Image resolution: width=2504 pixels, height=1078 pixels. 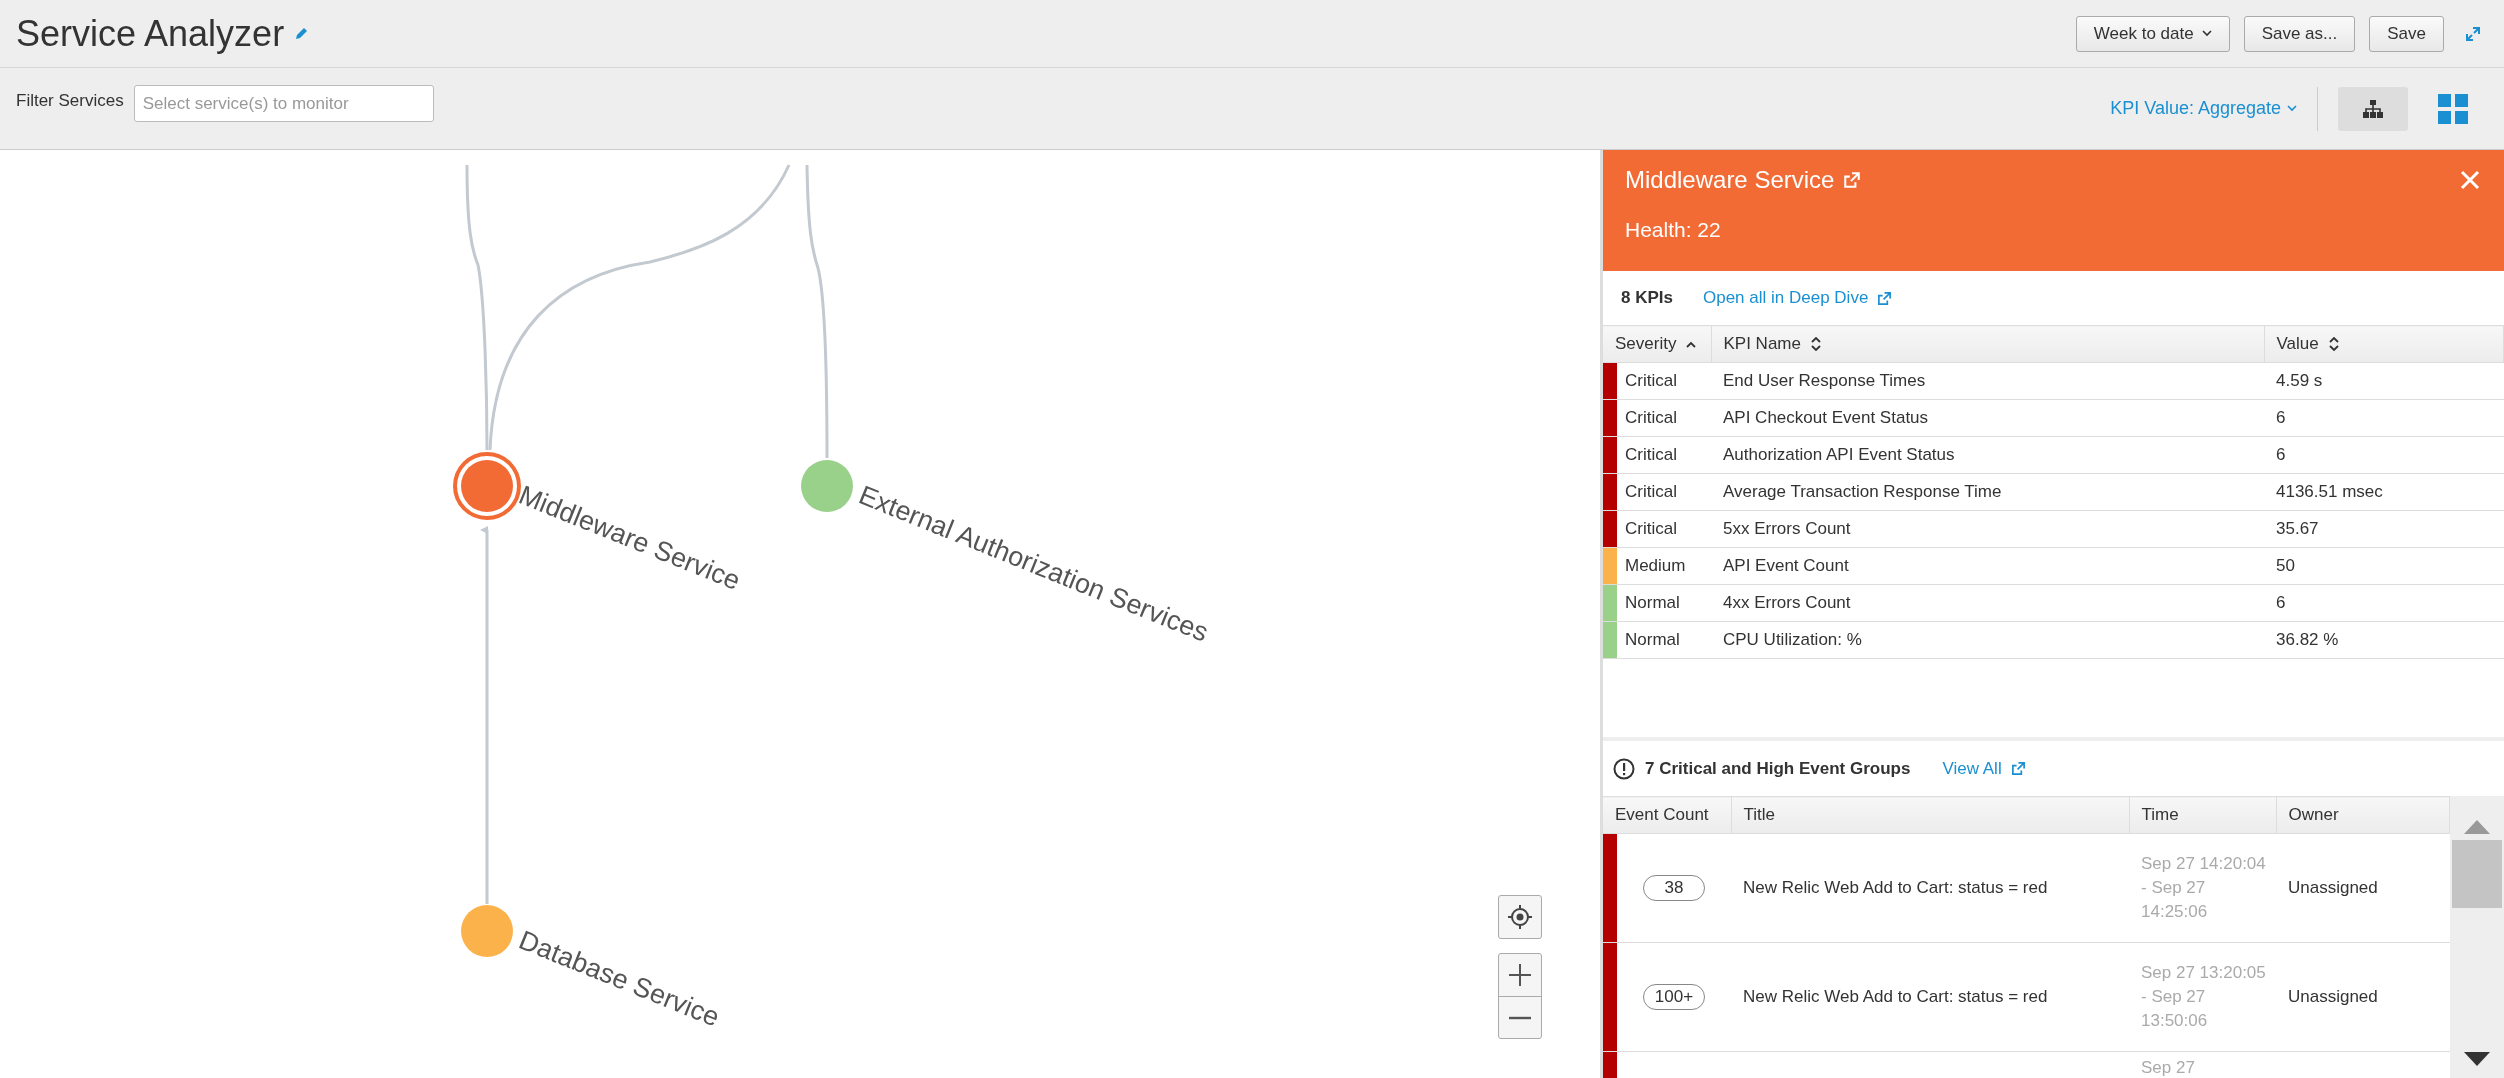 I want to click on table-cell: API Event Count, so click(x=1987, y=566).